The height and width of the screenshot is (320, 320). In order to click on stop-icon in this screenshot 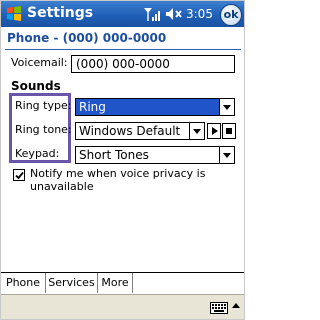, I will do `click(229, 131)`.